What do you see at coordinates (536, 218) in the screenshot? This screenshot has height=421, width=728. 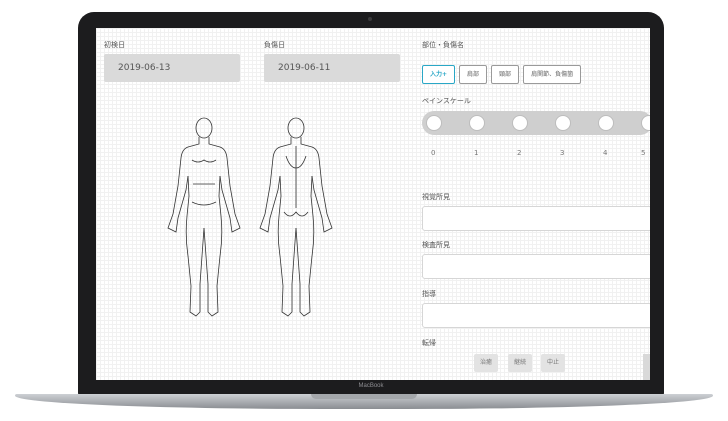 I see `visual-findings-input` at bounding box center [536, 218].